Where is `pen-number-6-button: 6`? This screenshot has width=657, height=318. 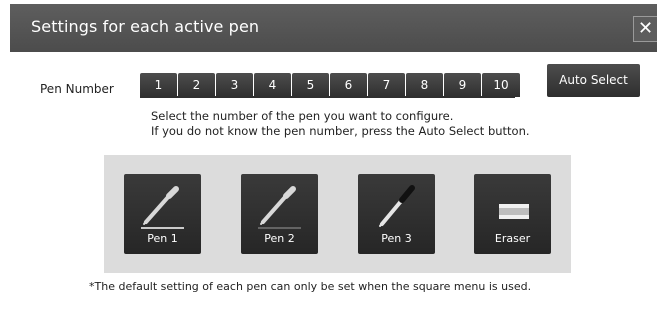
pen-number-6-button: 6 is located at coordinates (348, 85).